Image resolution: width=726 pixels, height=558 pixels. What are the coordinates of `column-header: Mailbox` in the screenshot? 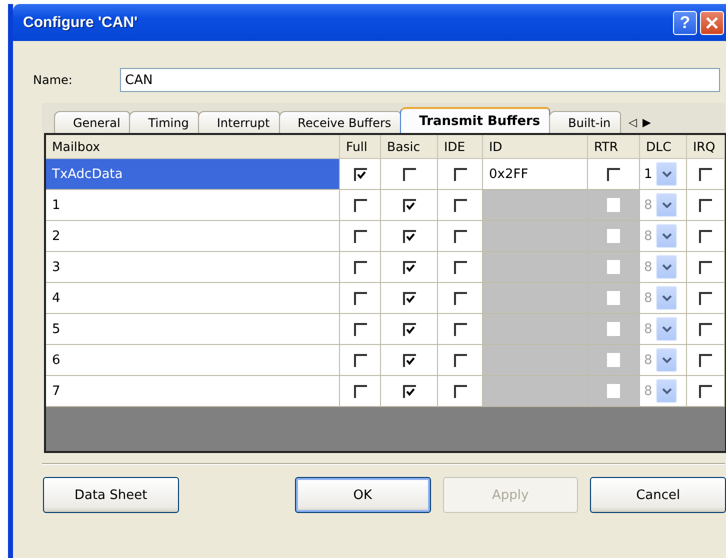 It's located at (193, 147).